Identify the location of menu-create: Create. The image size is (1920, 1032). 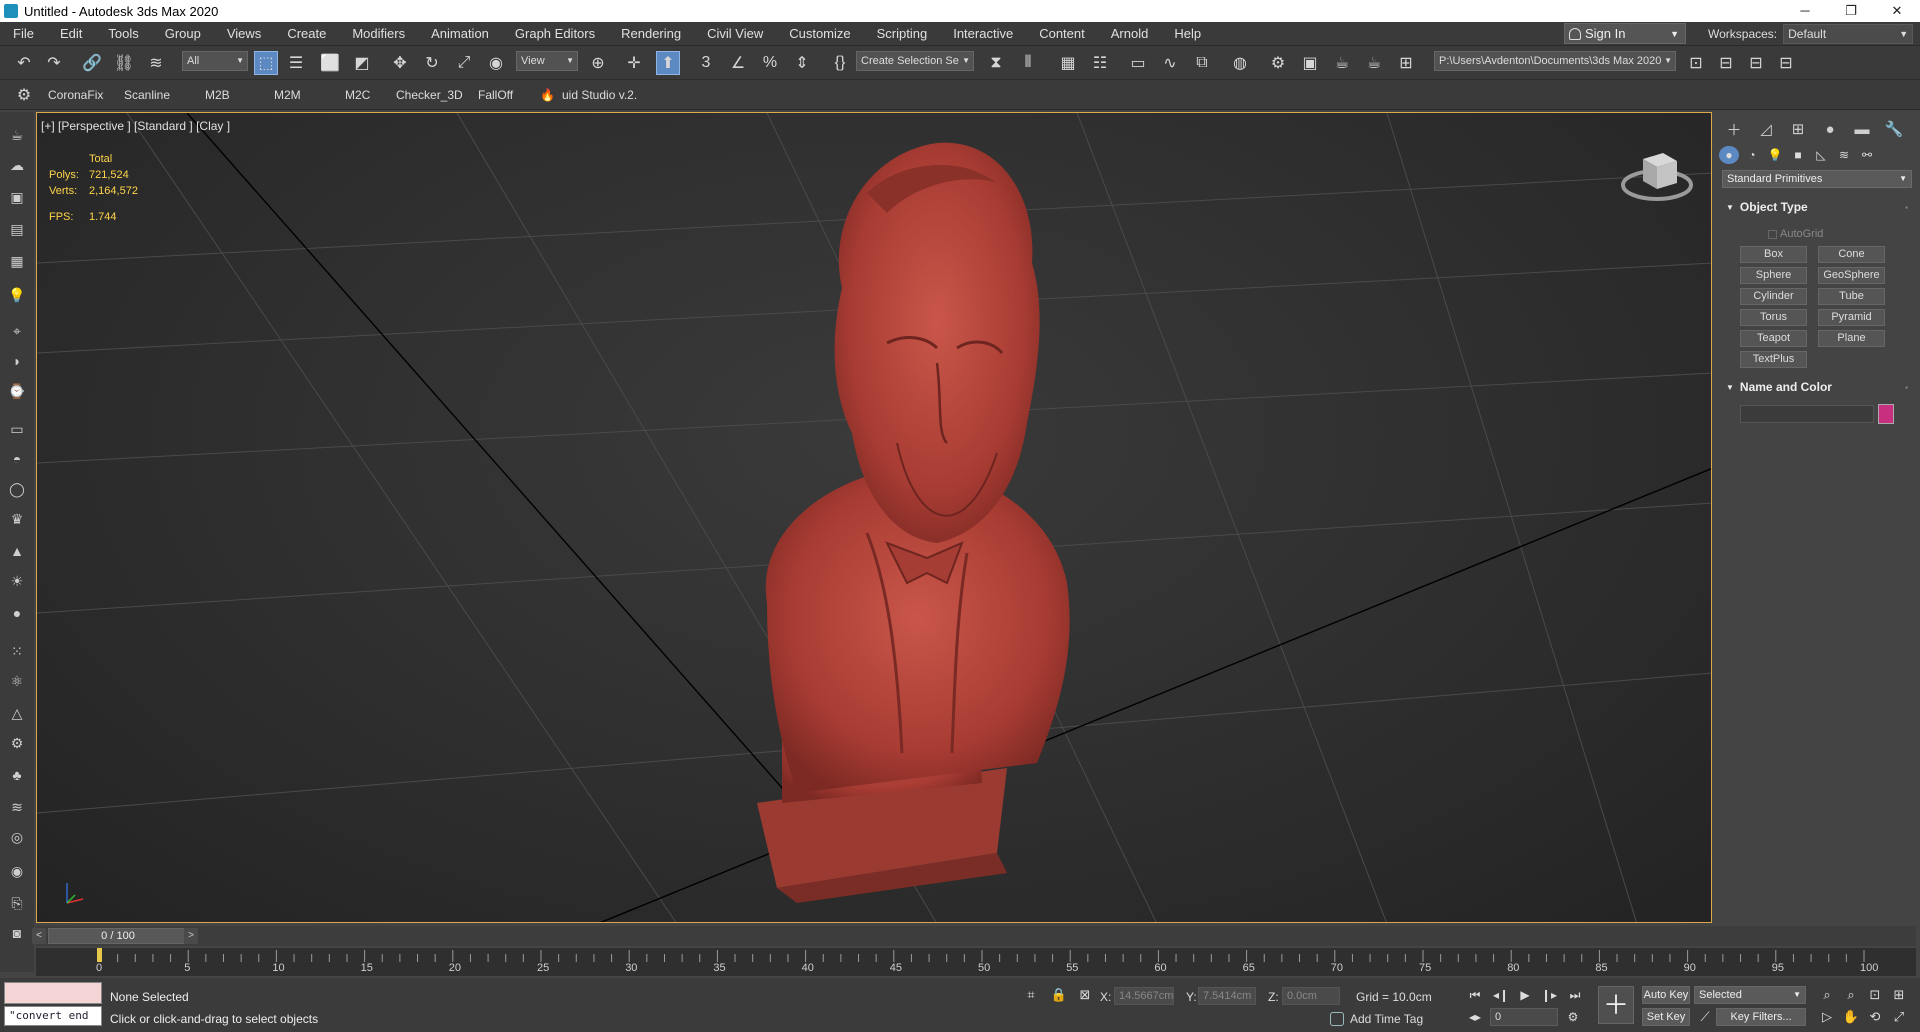
(306, 34).